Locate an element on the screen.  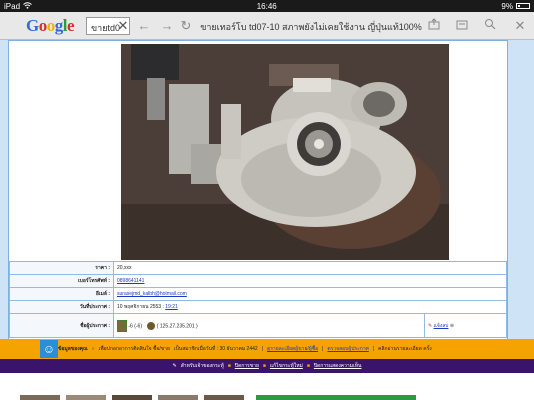
post-date-value: 10 พฤศจิกายน 2553 : is located at coordinates (140, 307).